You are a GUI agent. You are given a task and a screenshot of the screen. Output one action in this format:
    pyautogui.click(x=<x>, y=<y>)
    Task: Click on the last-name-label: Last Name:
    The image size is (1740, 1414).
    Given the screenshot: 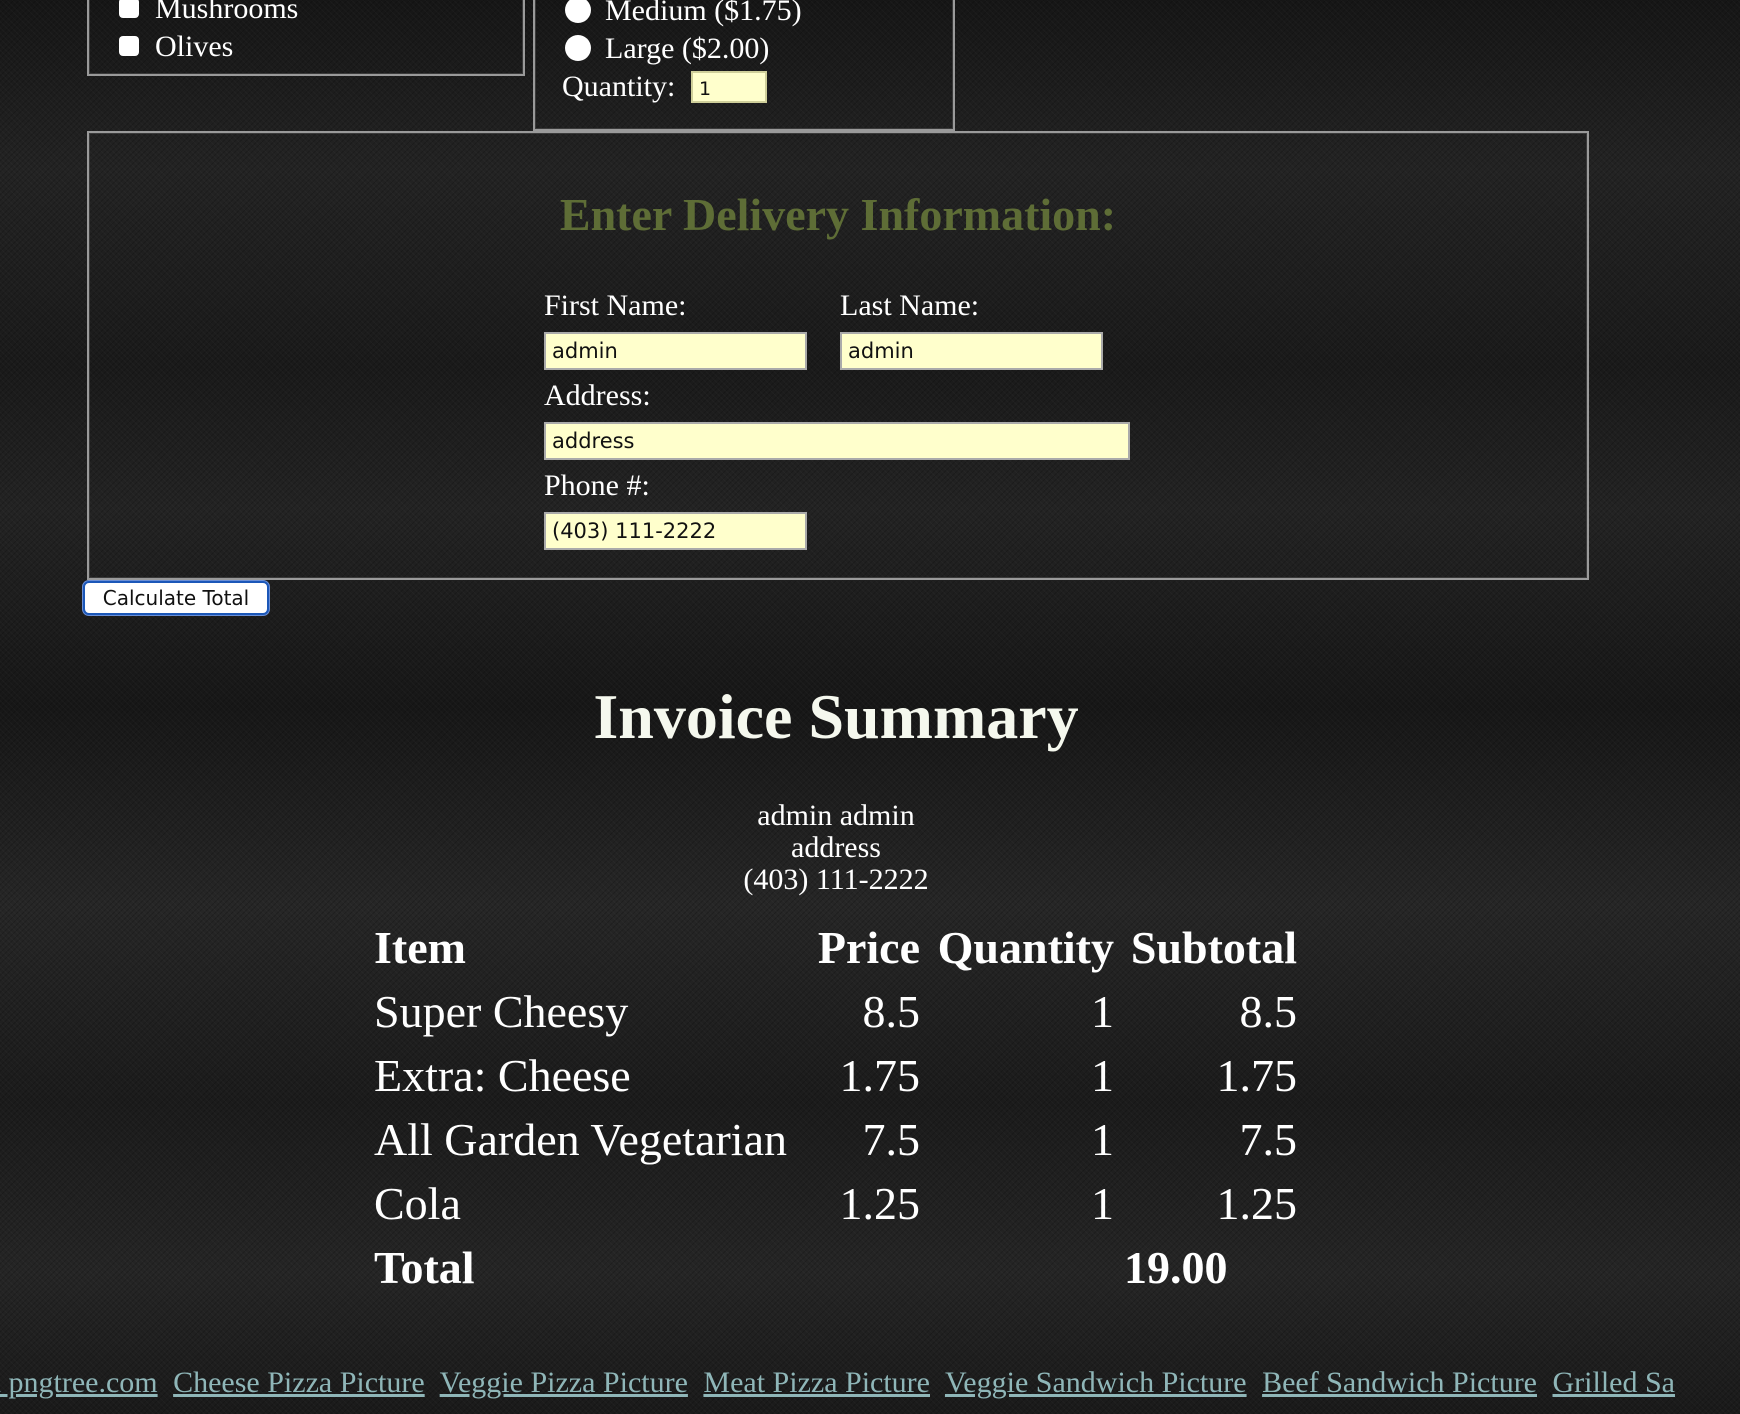 What is the action you would take?
    pyautogui.click(x=910, y=305)
    